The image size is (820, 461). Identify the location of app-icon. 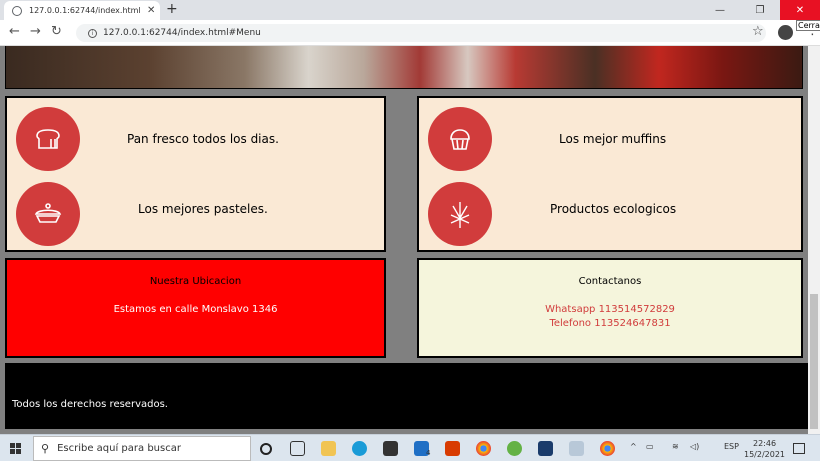
(545, 448).